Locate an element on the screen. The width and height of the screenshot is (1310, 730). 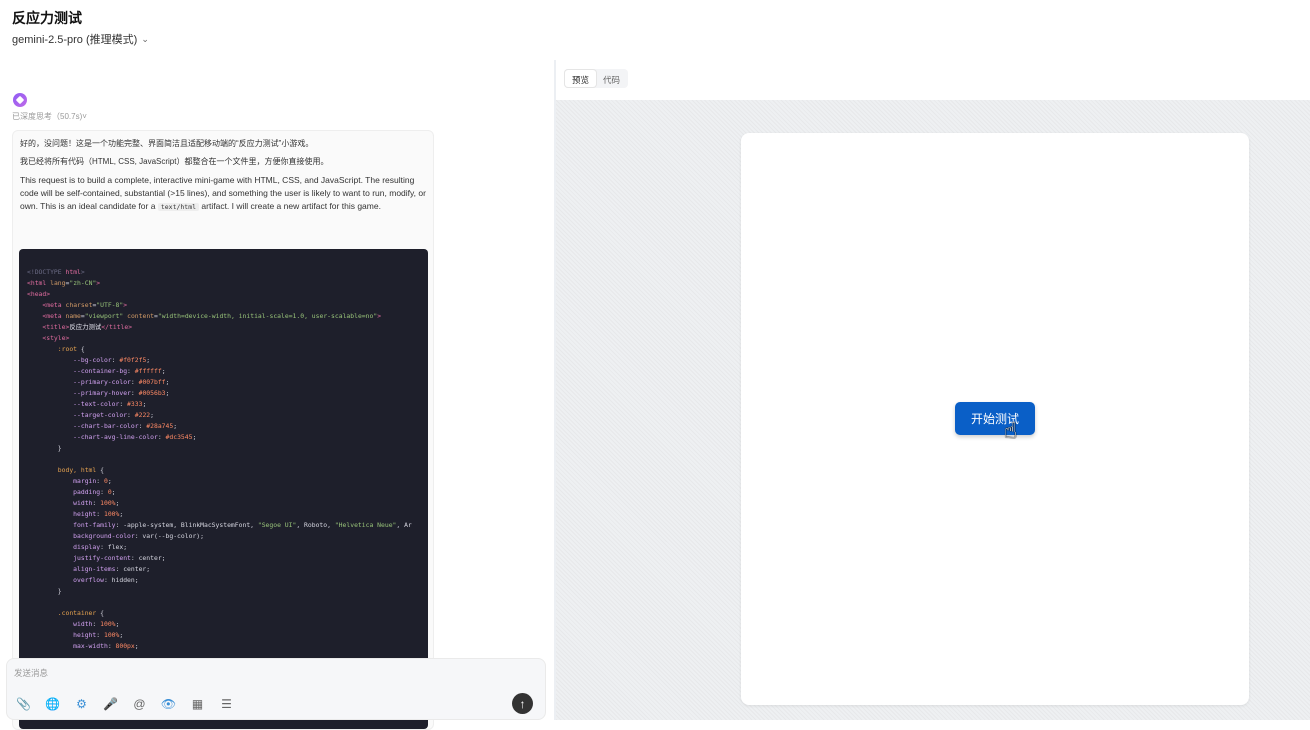
mic-icon: 🎤 is located at coordinates (110, 703).